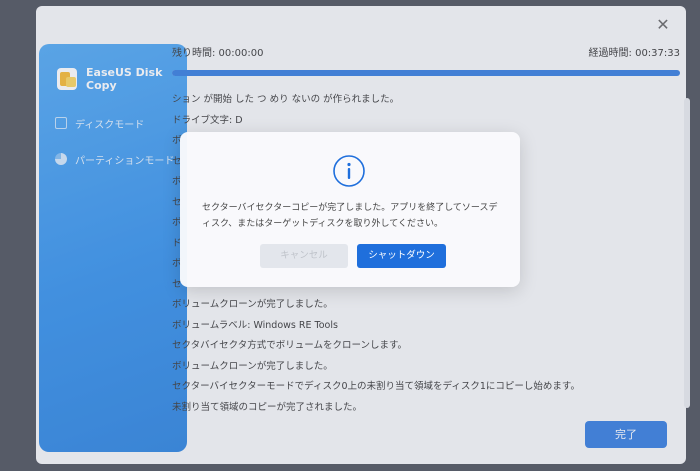 This screenshot has width=700, height=471. Describe the element at coordinates (401, 256) in the screenshot. I see `shutdown-button: シャットダウン` at that location.